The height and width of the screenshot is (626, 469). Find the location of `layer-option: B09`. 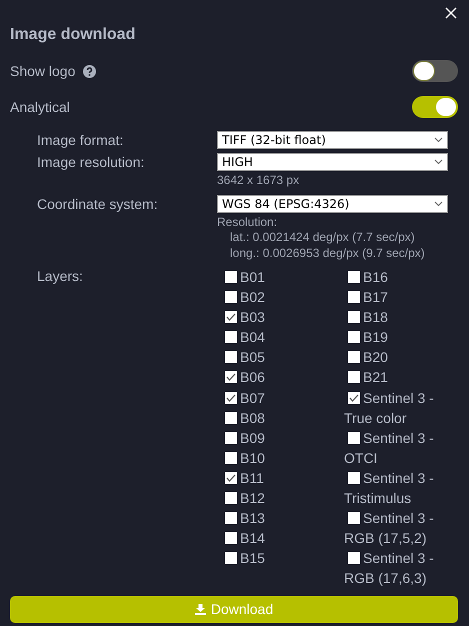

layer-option: B09 is located at coordinates (243, 438).